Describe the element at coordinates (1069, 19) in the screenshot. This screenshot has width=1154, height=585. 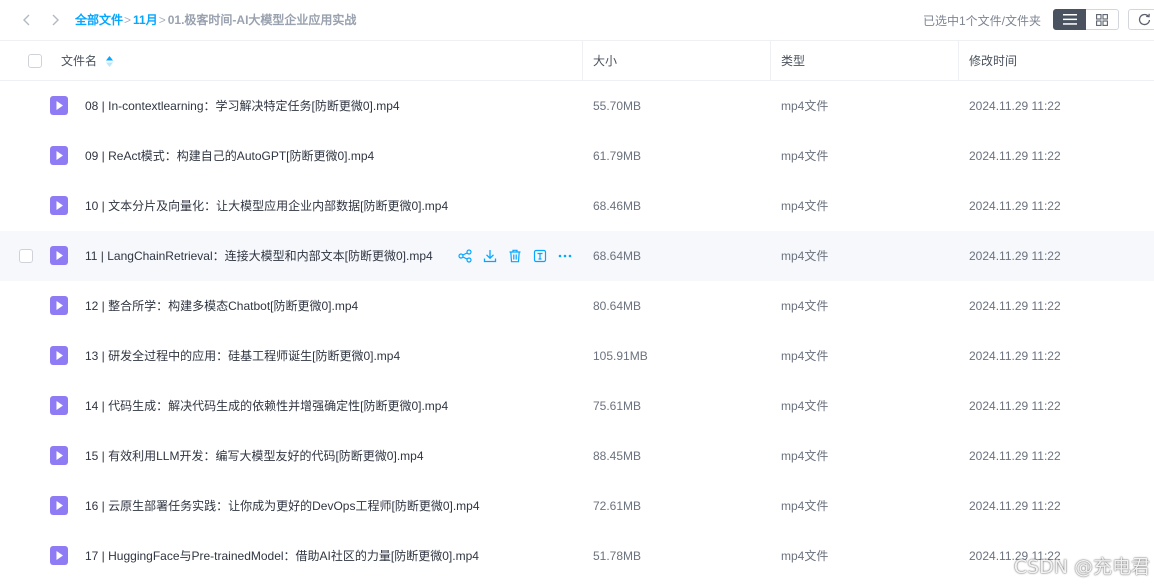
I see `list-view-button` at that location.